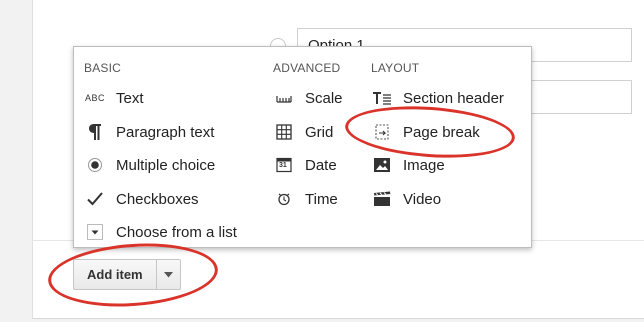 This screenshot has width=644, height=322. What do you see at coordinates (382, 199) in the screenshot?
I see `video-icon` at bounding box center [382, 199].